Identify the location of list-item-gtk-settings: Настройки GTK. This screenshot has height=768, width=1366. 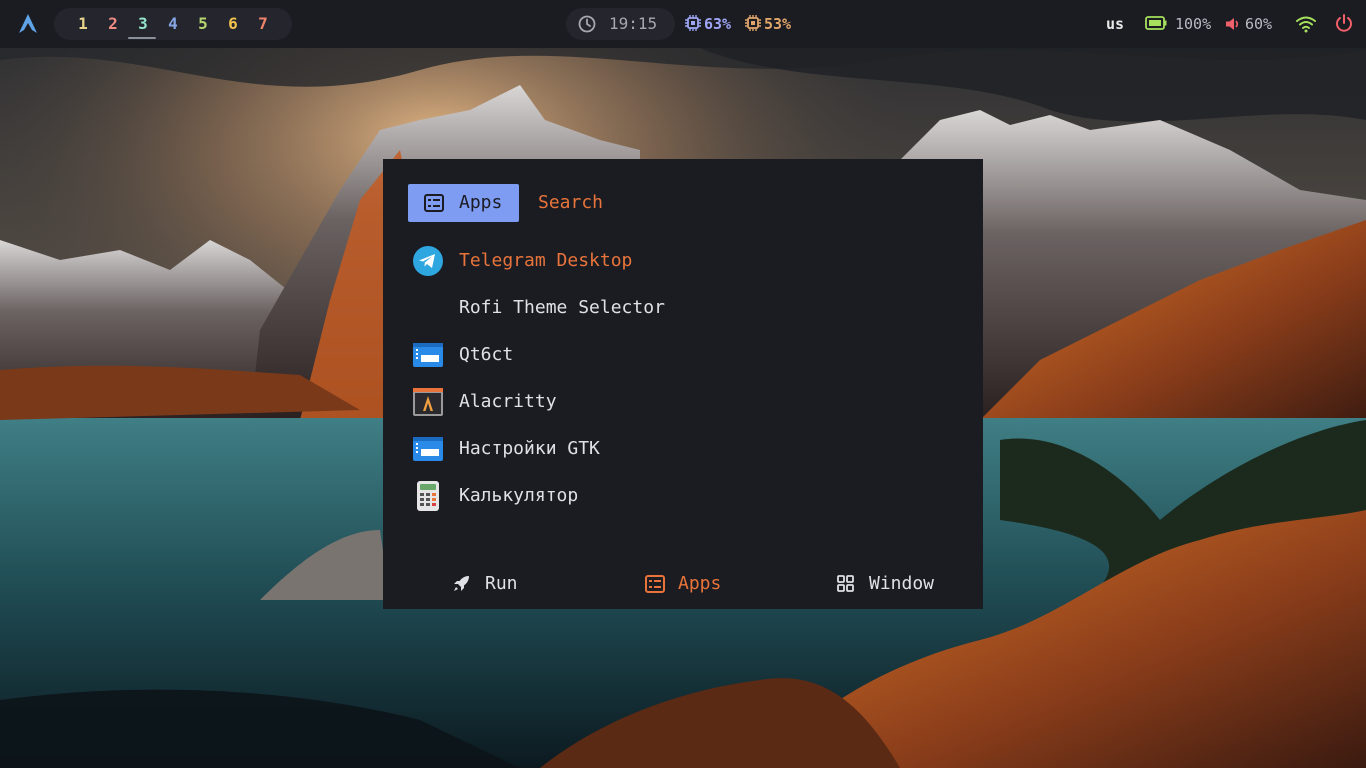
(683, 448).